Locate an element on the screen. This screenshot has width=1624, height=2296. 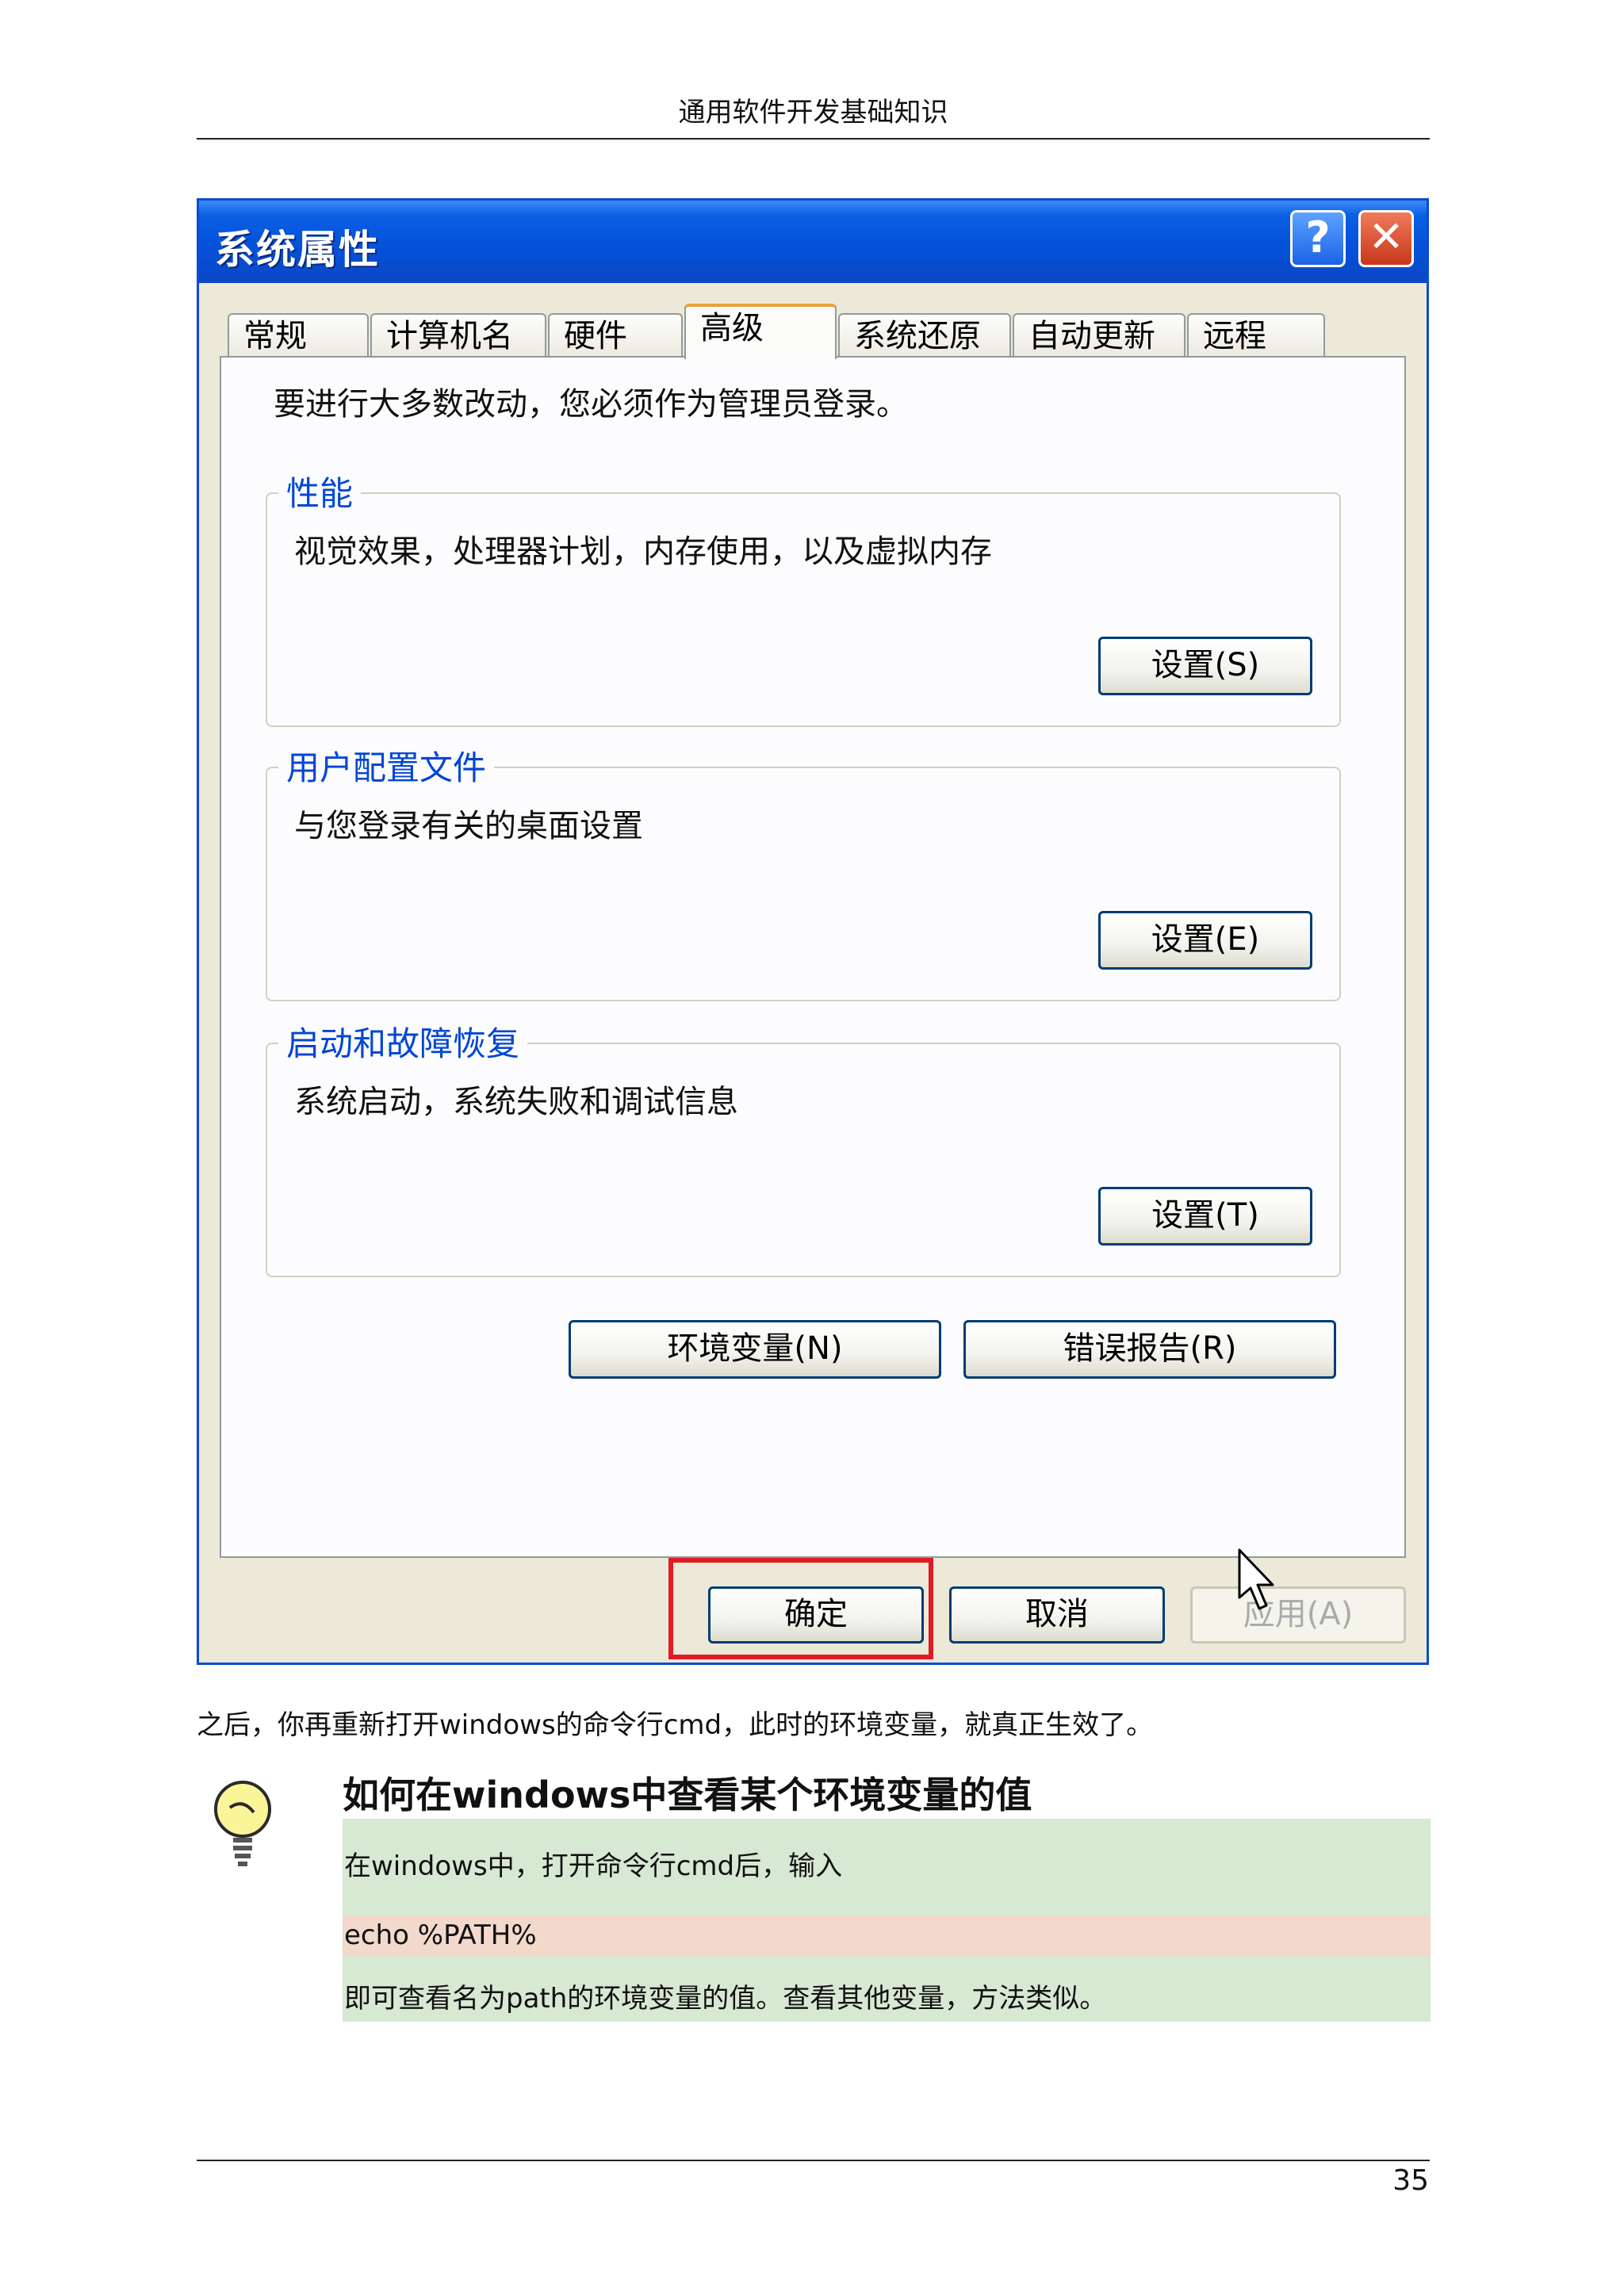
tab-hardware: 硬件 is located at coordinates (615, 336).